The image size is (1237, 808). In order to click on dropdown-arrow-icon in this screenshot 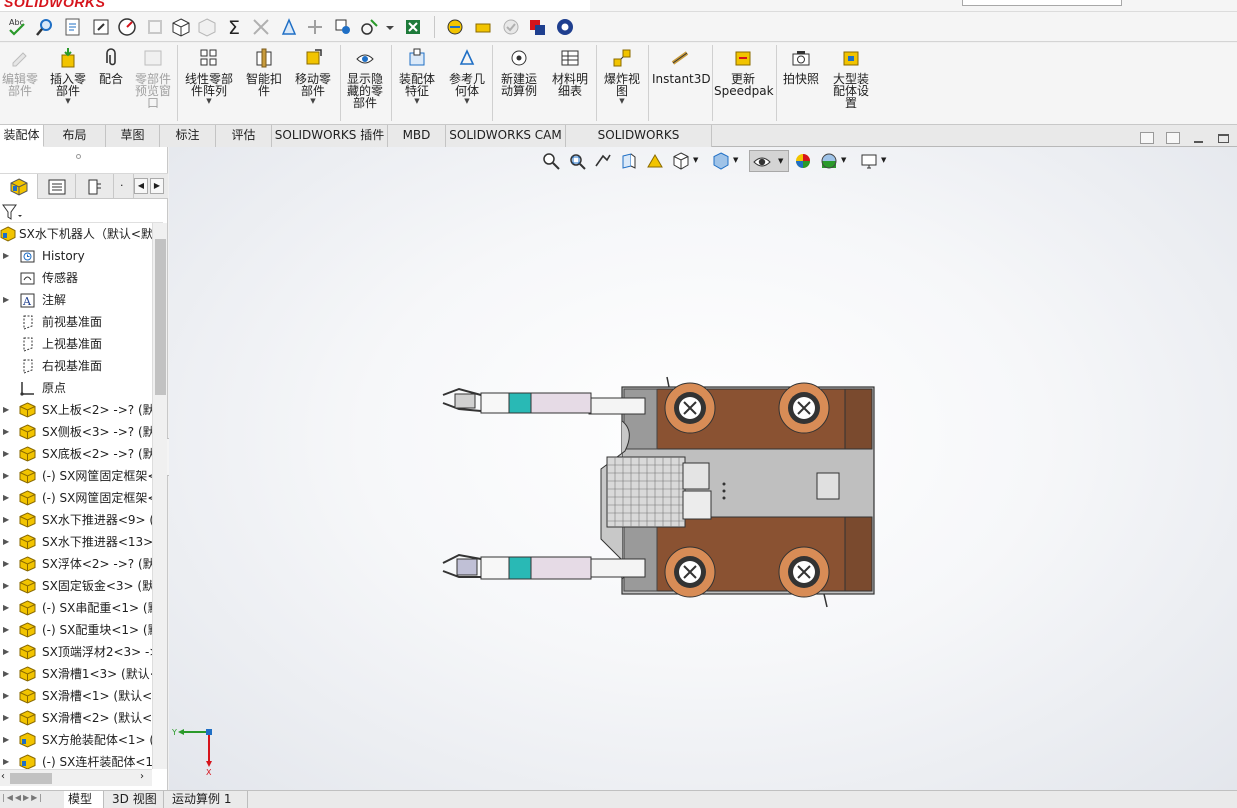, I will do `click(390, 27)`.